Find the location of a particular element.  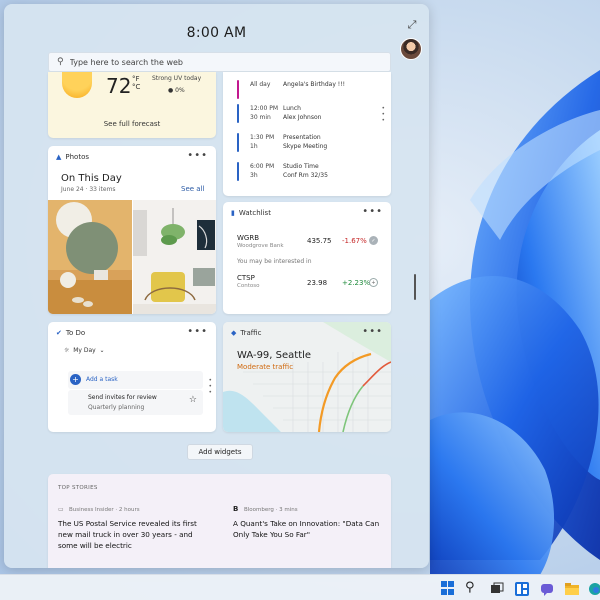

traffic-status: Moderate traffic is located at coordinates (265, 367).